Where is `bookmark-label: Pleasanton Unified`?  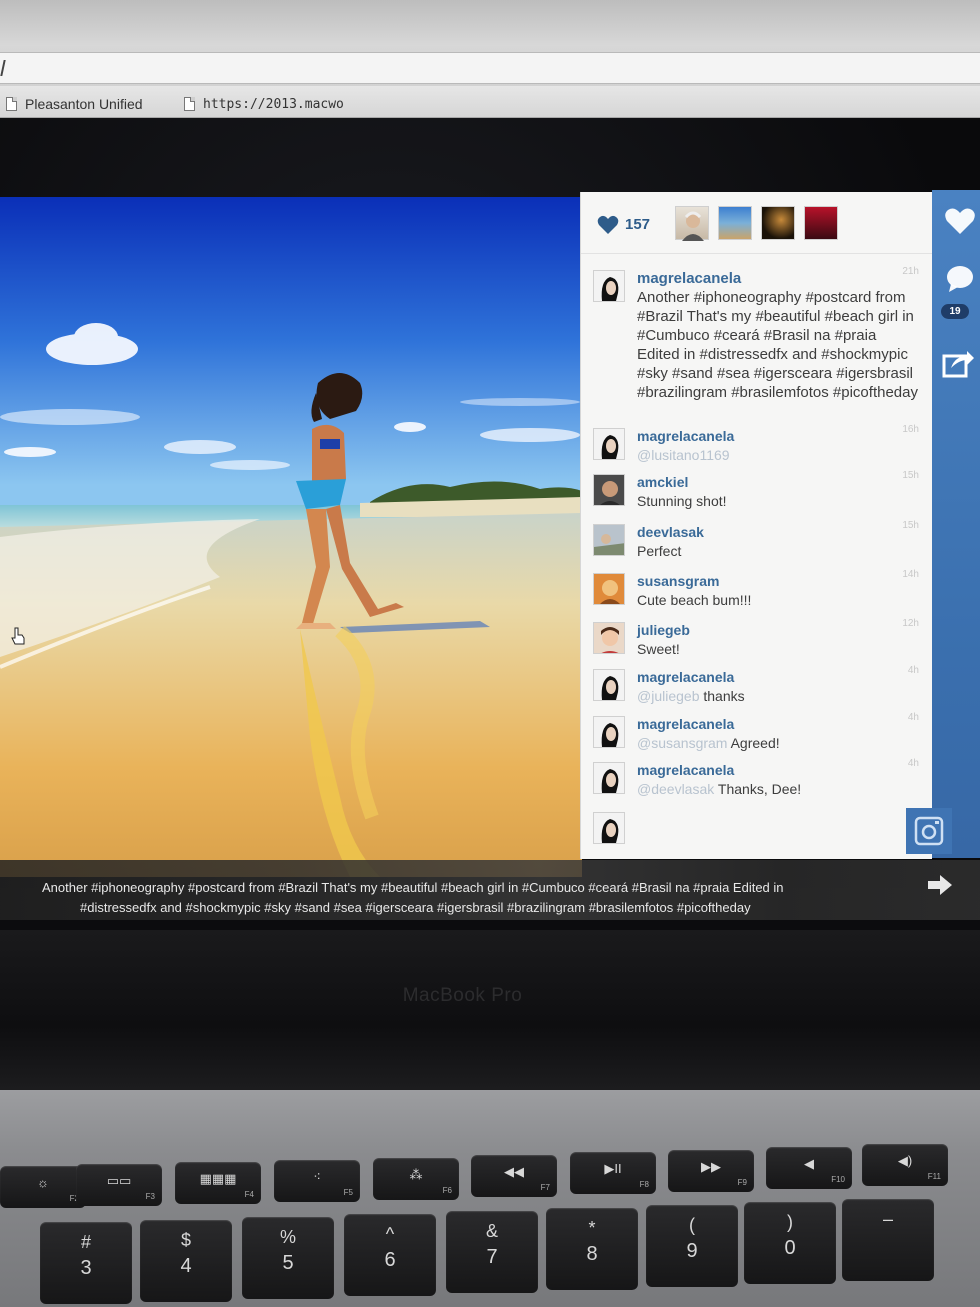 bookmark-label: Pleasanton Unified is located at coordinates (84, 104).